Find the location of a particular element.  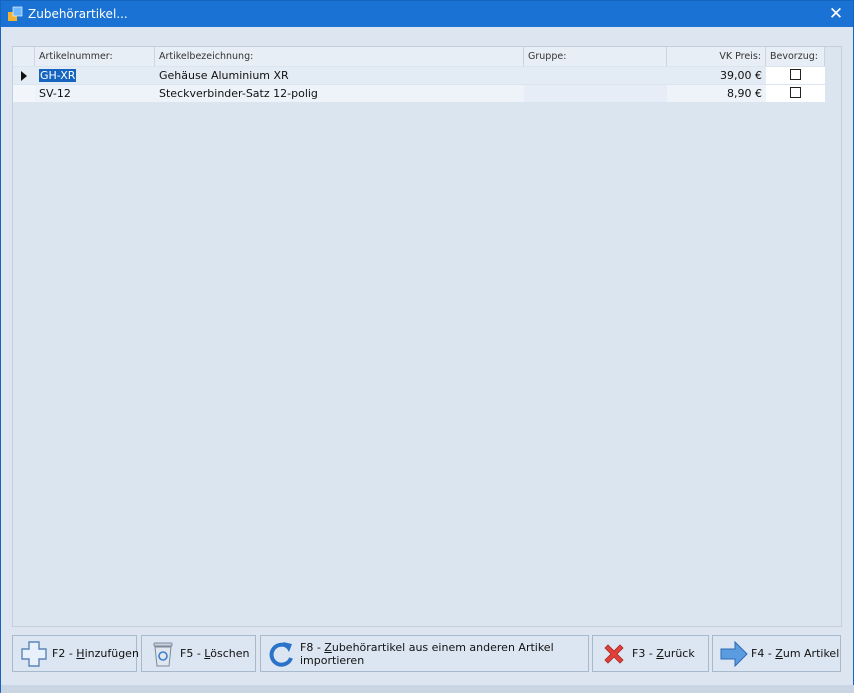

back-button: F3 - Zurück is located at coordinates (650, 653).